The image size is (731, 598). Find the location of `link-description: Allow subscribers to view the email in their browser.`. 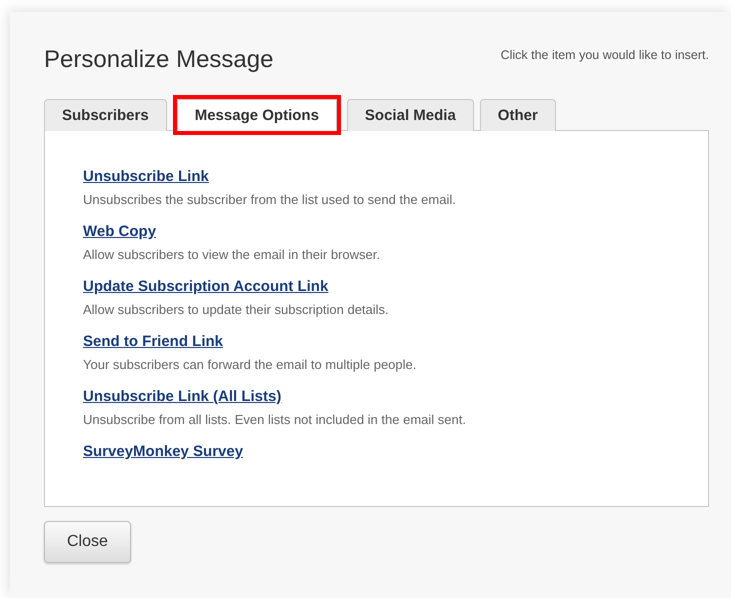

link-description: Allow subscribers to view the email in their browser. is located at coordinates (232, 254).